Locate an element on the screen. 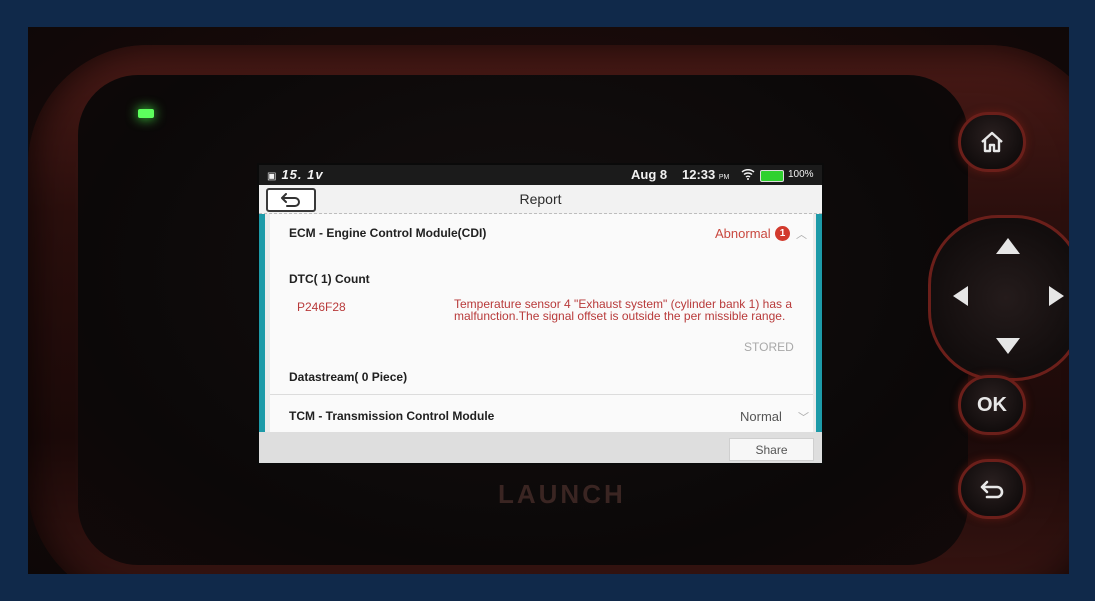 Image resolution: width=1095 pixels, height=601 pixels. arrow-right-icon is located at coordinates (1056, 296).